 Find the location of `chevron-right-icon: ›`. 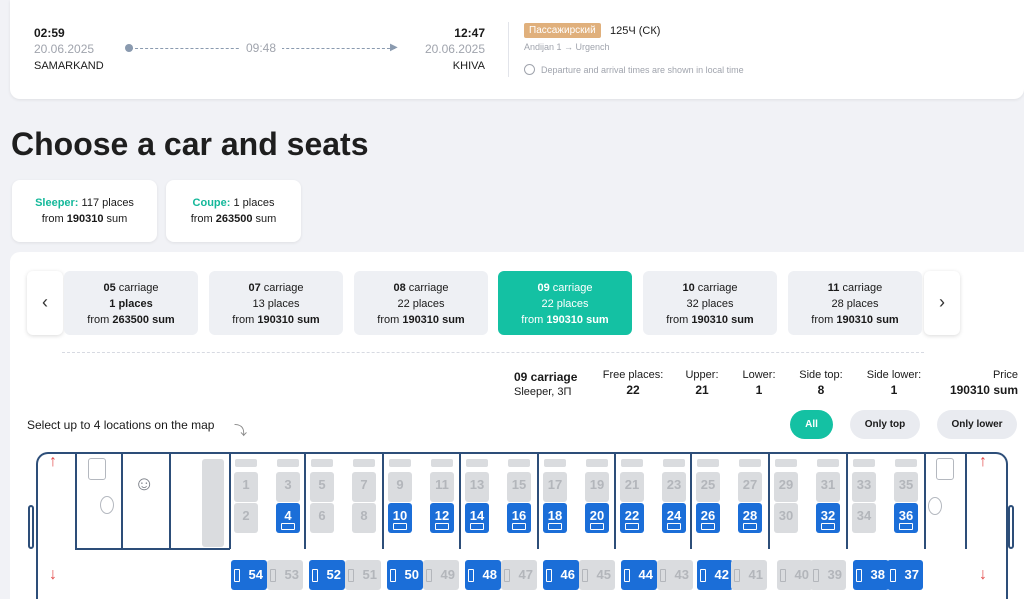

chevron-right-icon: › is located at coordinates (942, 302).